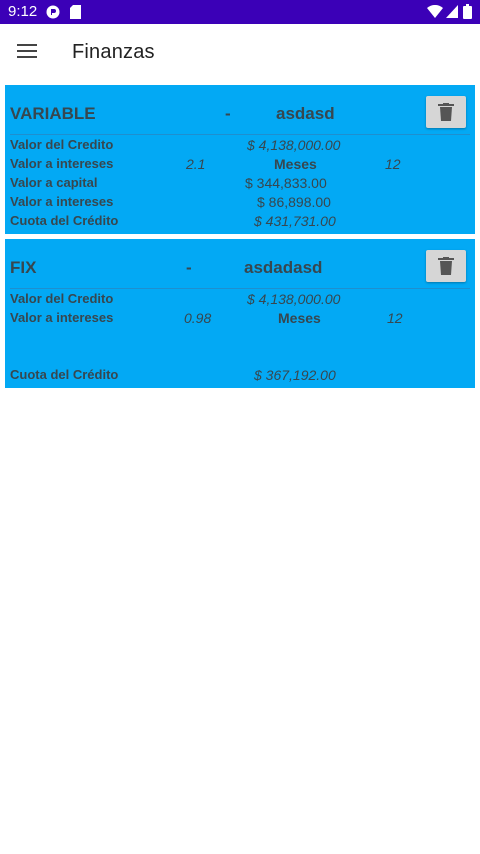  I want to click on hamburger-menu-icon, so click(28, 52).